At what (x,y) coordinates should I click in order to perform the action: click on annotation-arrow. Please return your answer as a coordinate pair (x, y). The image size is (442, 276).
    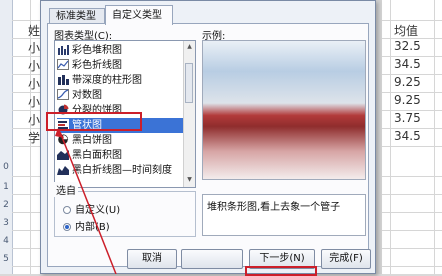
    Looking at the image, I should click on (86, 201).